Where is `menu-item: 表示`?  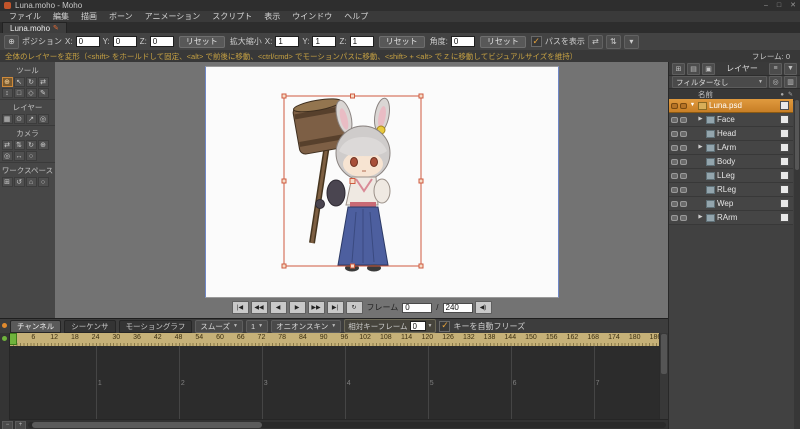 menu-item: 表示 is located at coordinates (272, 16).